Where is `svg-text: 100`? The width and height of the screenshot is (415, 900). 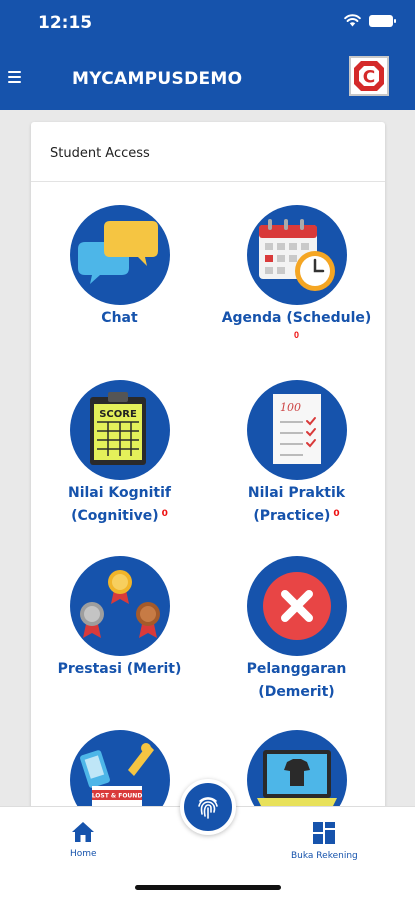
svg-text: 100 is located at coordinates (290, 407).